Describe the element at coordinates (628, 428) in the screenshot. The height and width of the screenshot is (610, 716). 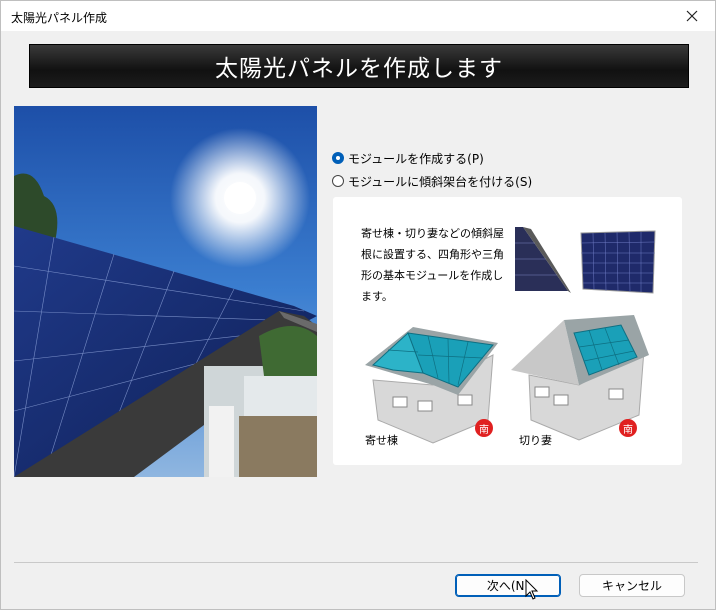
I see `south-badge-right: 南` at that location.